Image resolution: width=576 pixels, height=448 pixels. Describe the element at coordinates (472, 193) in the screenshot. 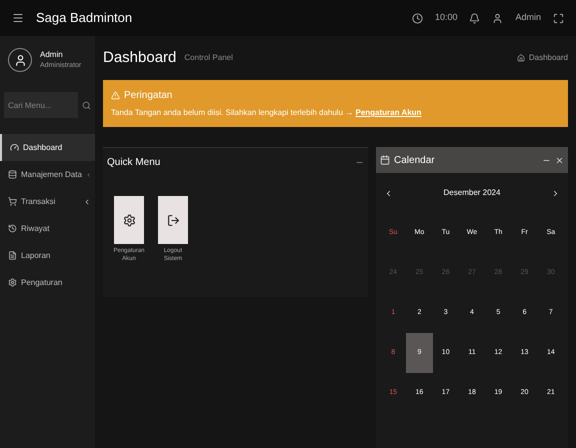

I see `month-title: Desember 2024` at that location.